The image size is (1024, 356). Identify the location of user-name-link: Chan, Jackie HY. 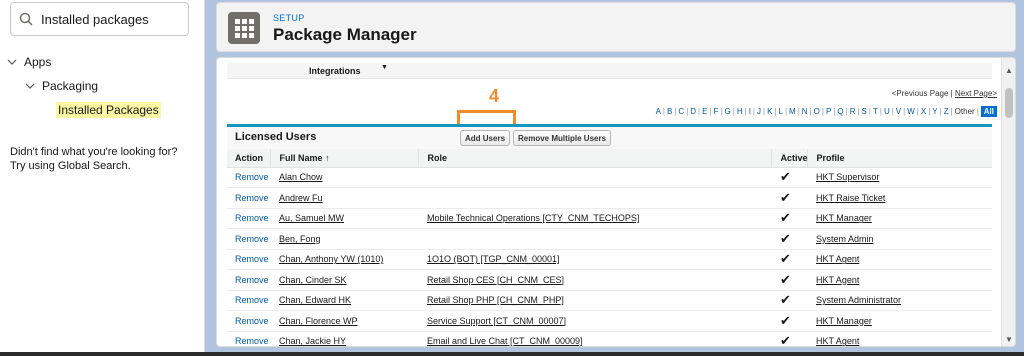
(344, 338).